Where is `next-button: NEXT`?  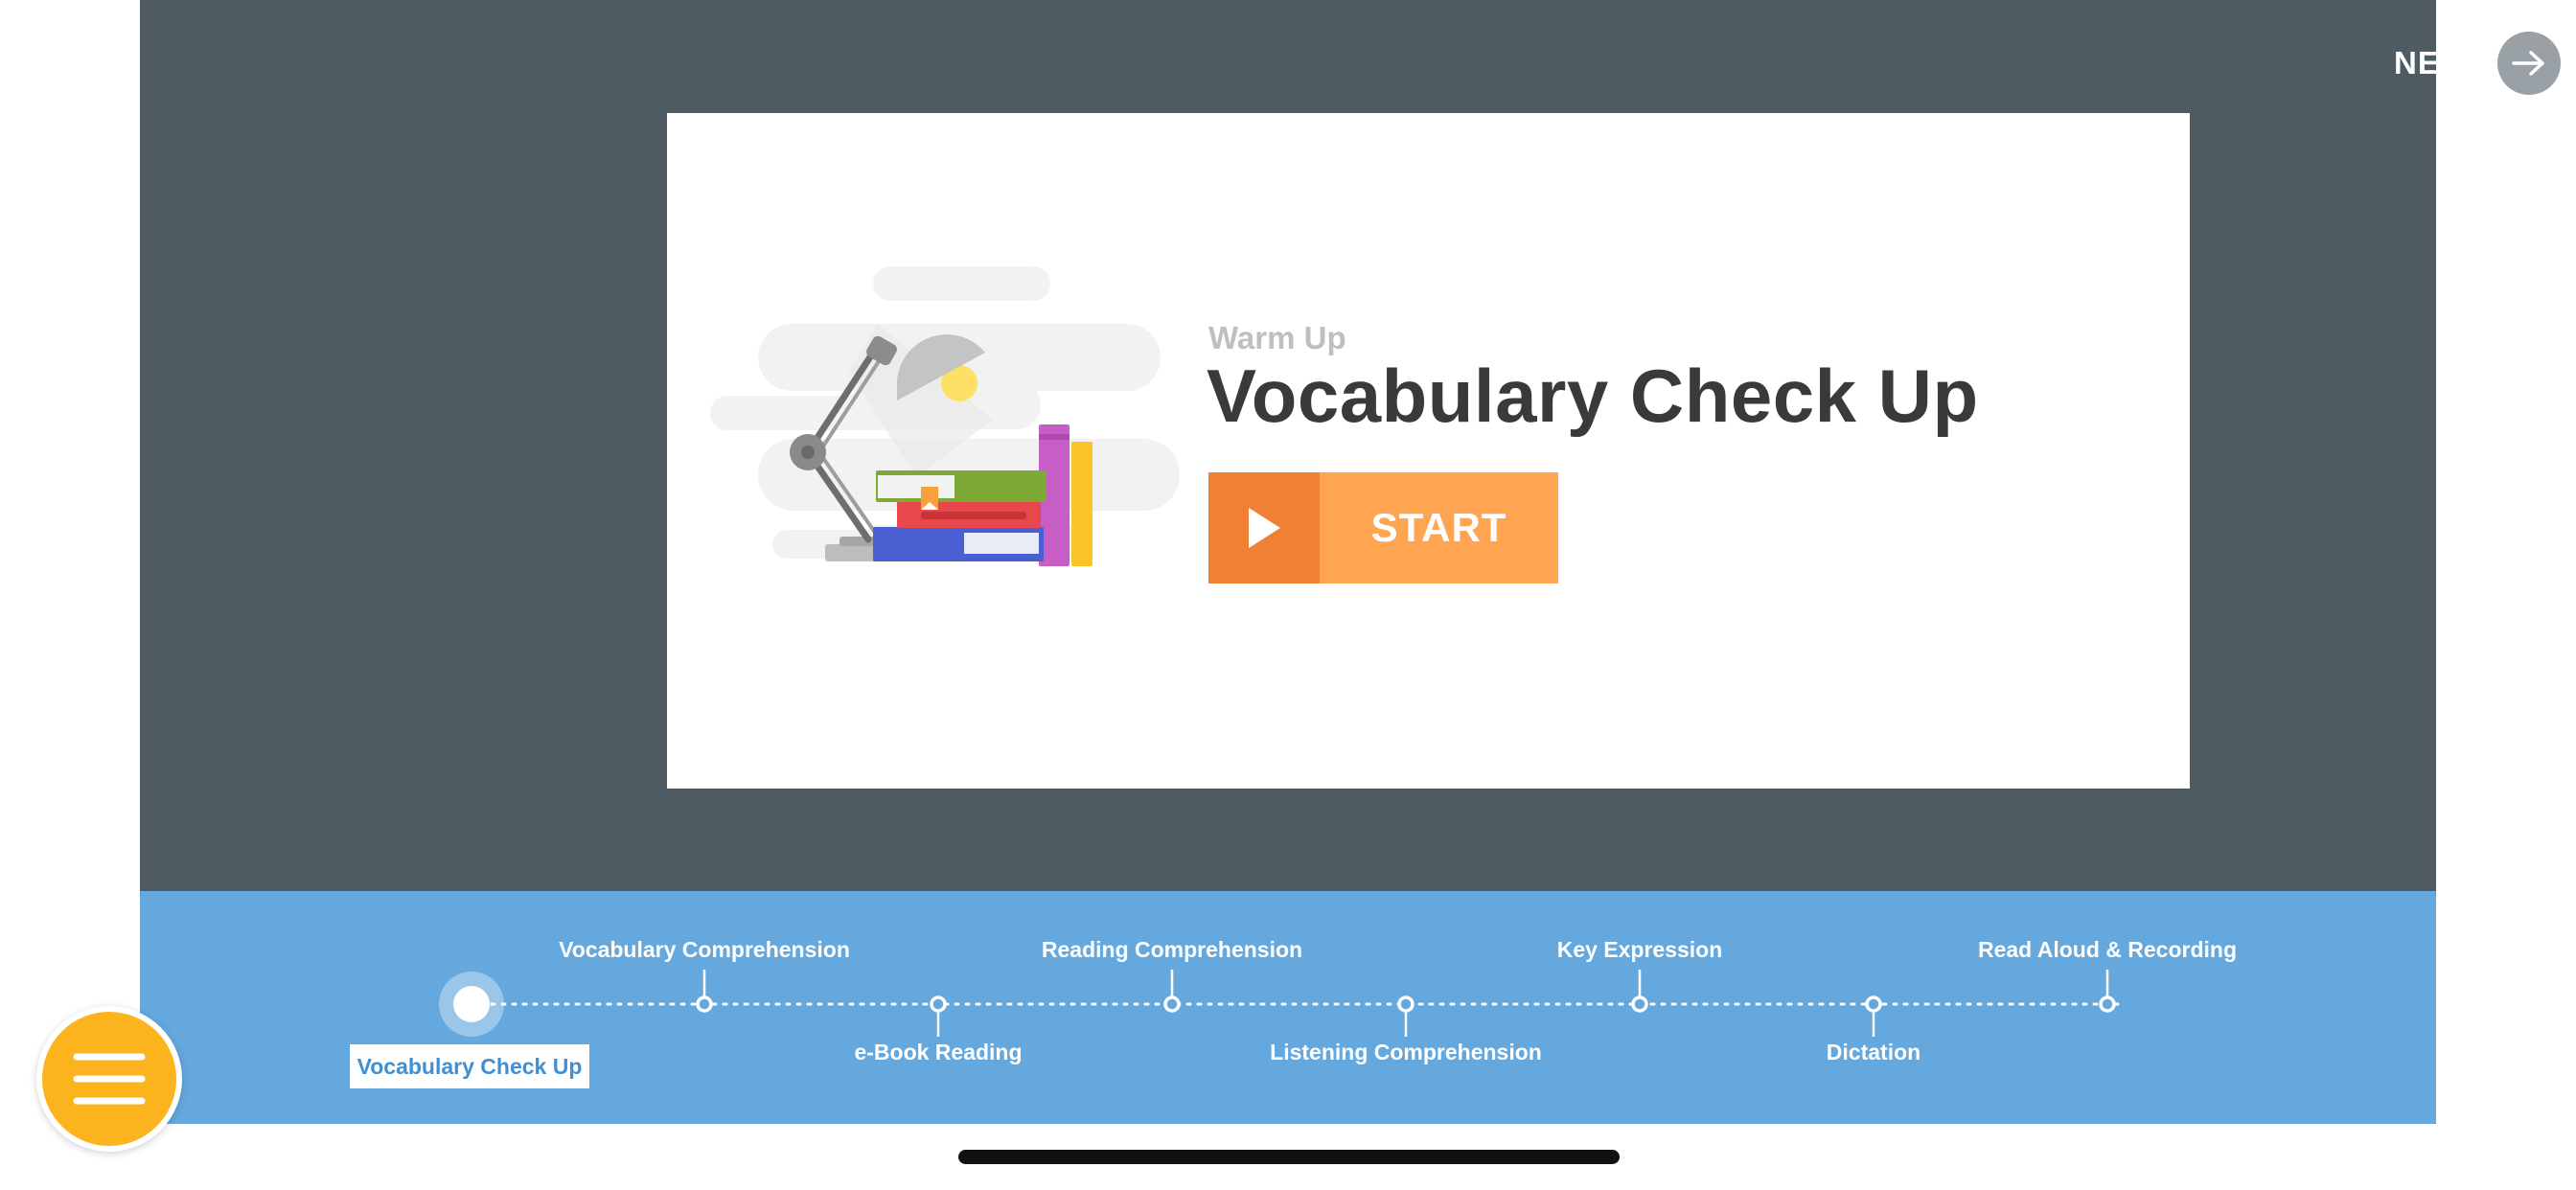
next-button: NEXT is located at coordinates (2478, 64).